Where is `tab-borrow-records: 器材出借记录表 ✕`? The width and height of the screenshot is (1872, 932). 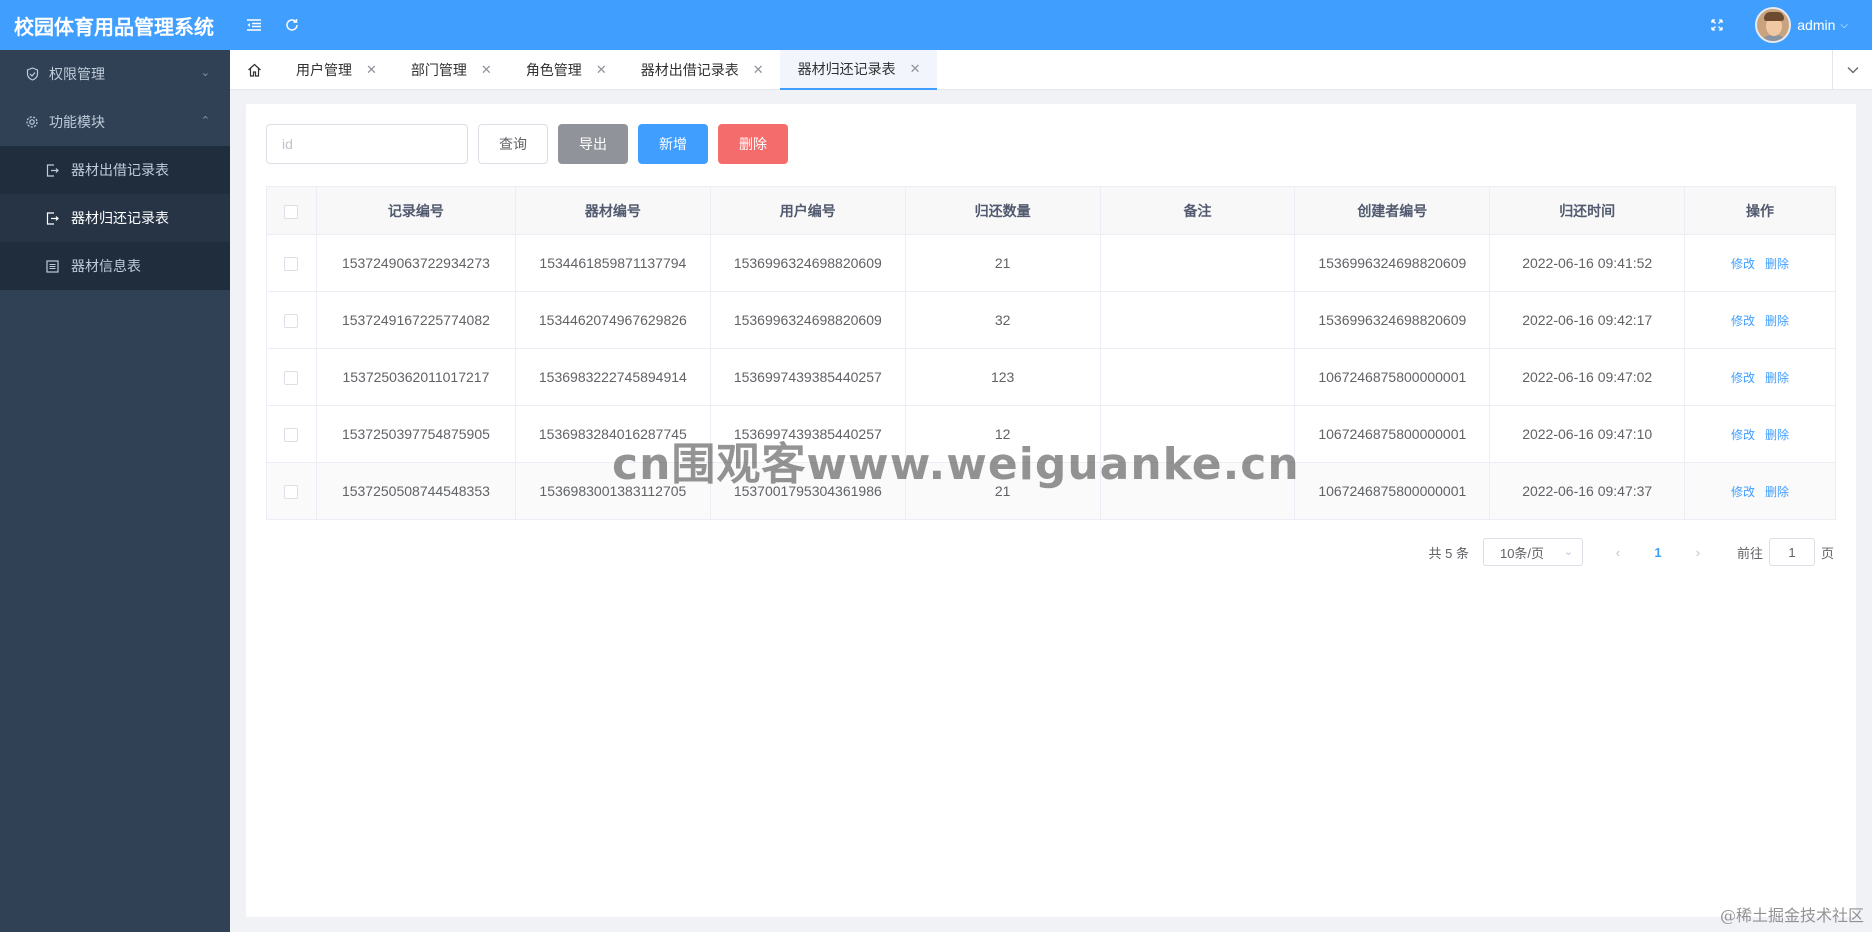
tab-borrow-records: 器材出借记录表 ✕ is located at coordinates (701, 70).